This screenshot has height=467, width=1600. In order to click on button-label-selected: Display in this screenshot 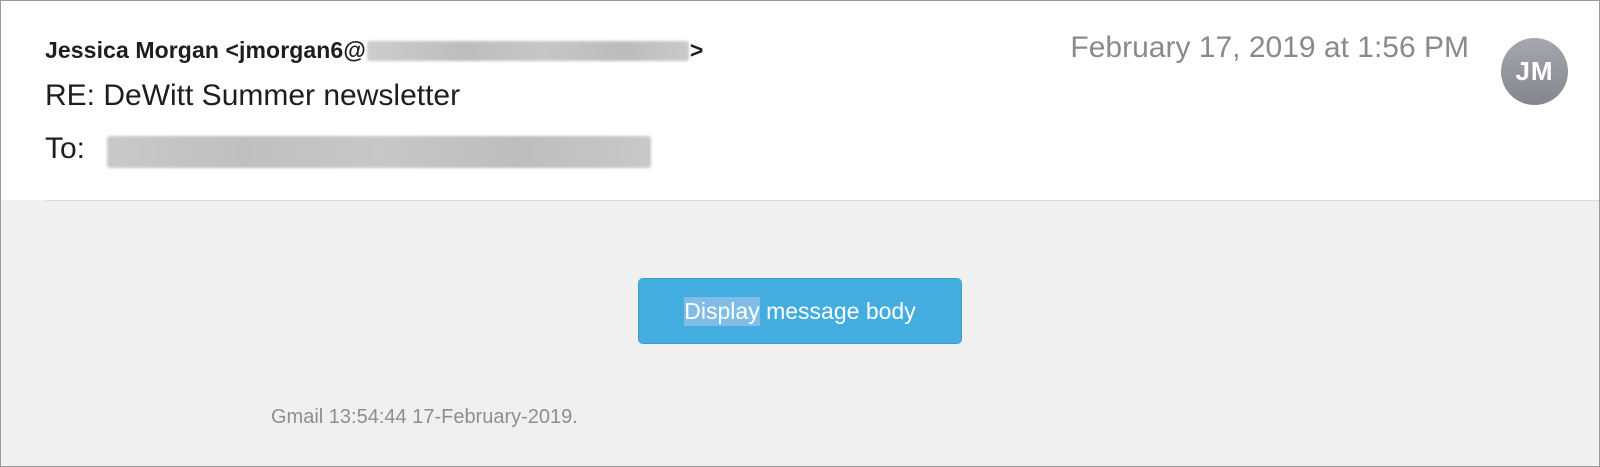, I will do `click(722, 311)`.